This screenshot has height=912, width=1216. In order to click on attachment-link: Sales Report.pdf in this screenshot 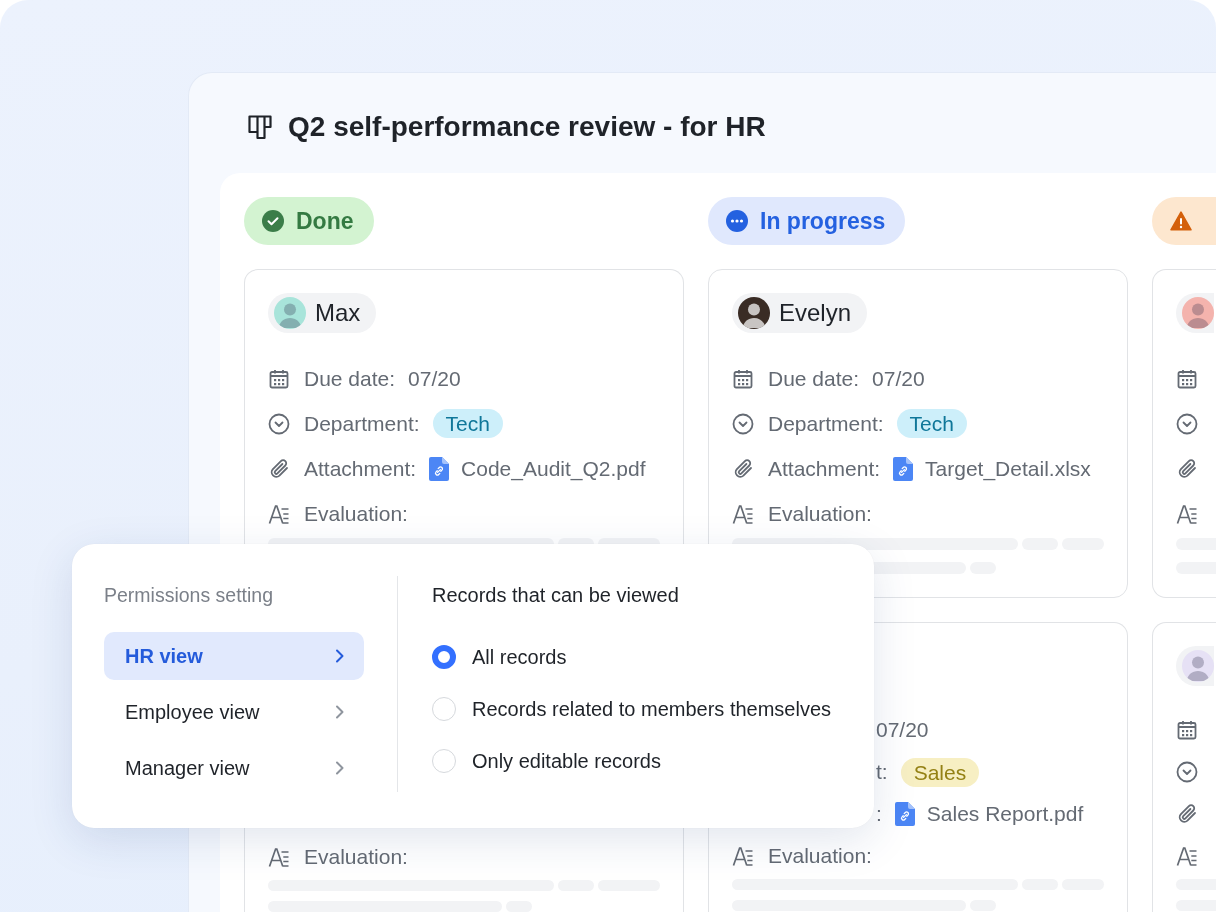, I will do `click(1005, 814)`.